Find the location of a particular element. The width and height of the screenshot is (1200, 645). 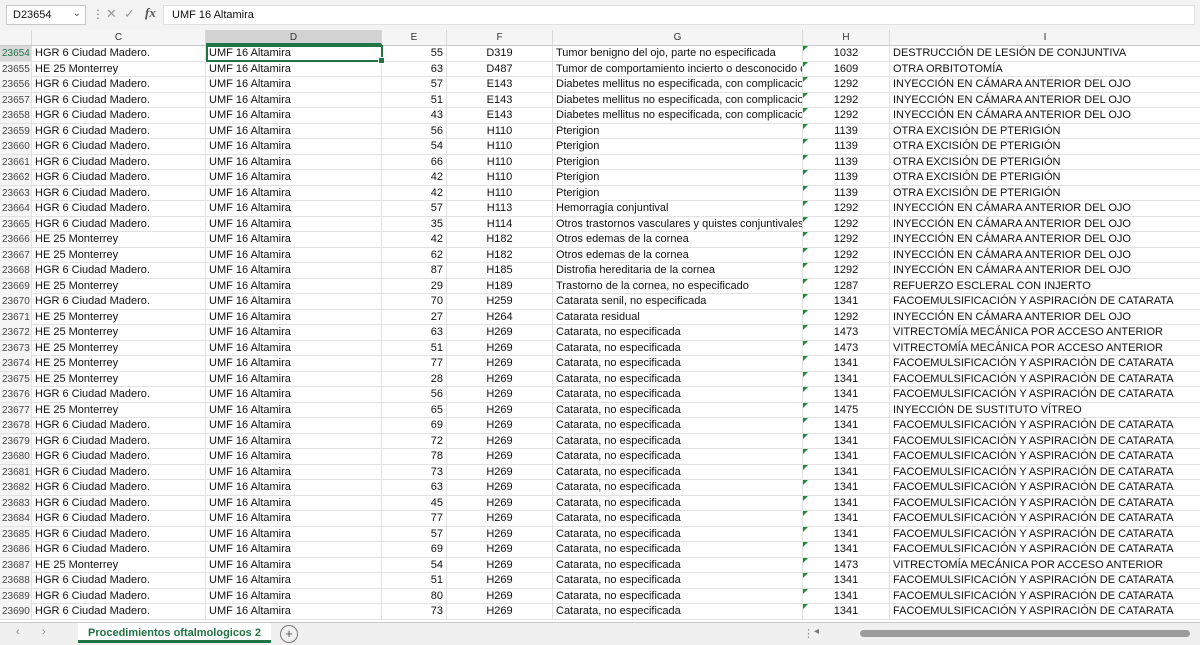

cell-procedure: REFUERZO ESCLERAL CON INJERTO is located at coordinates (1045, 286).